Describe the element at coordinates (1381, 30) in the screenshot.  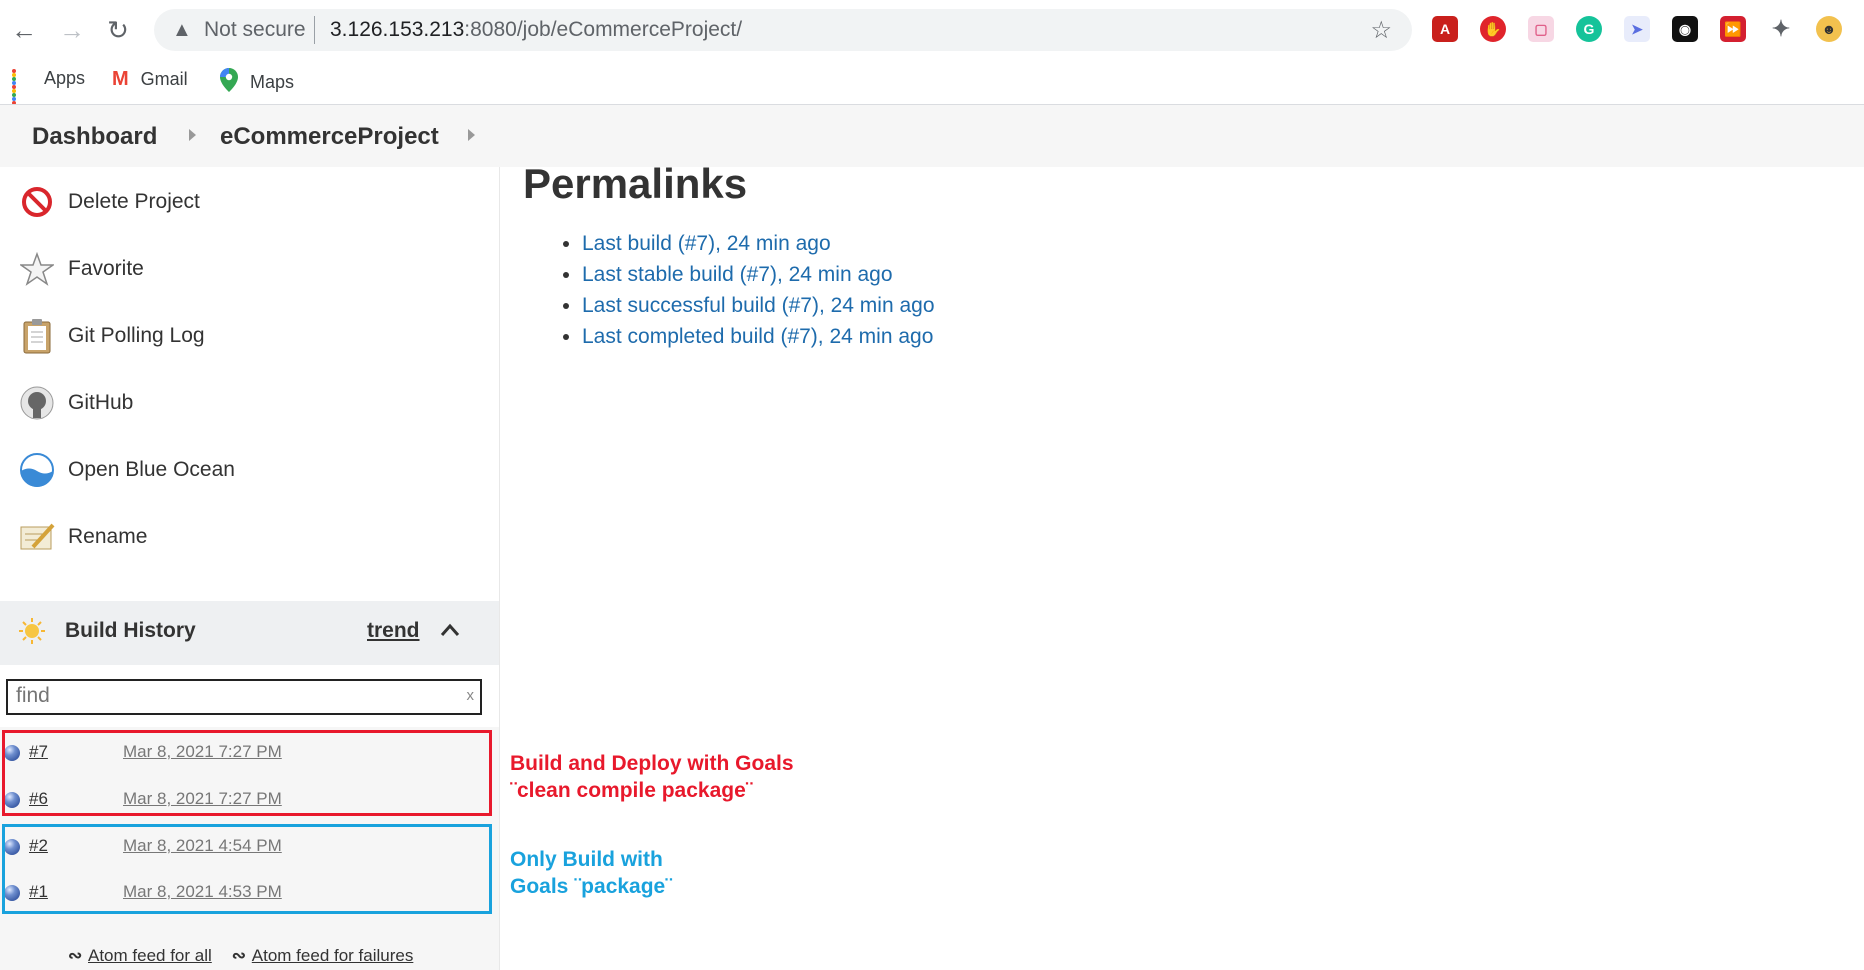
I see `bookmark-star-icon: ☆` at that location.